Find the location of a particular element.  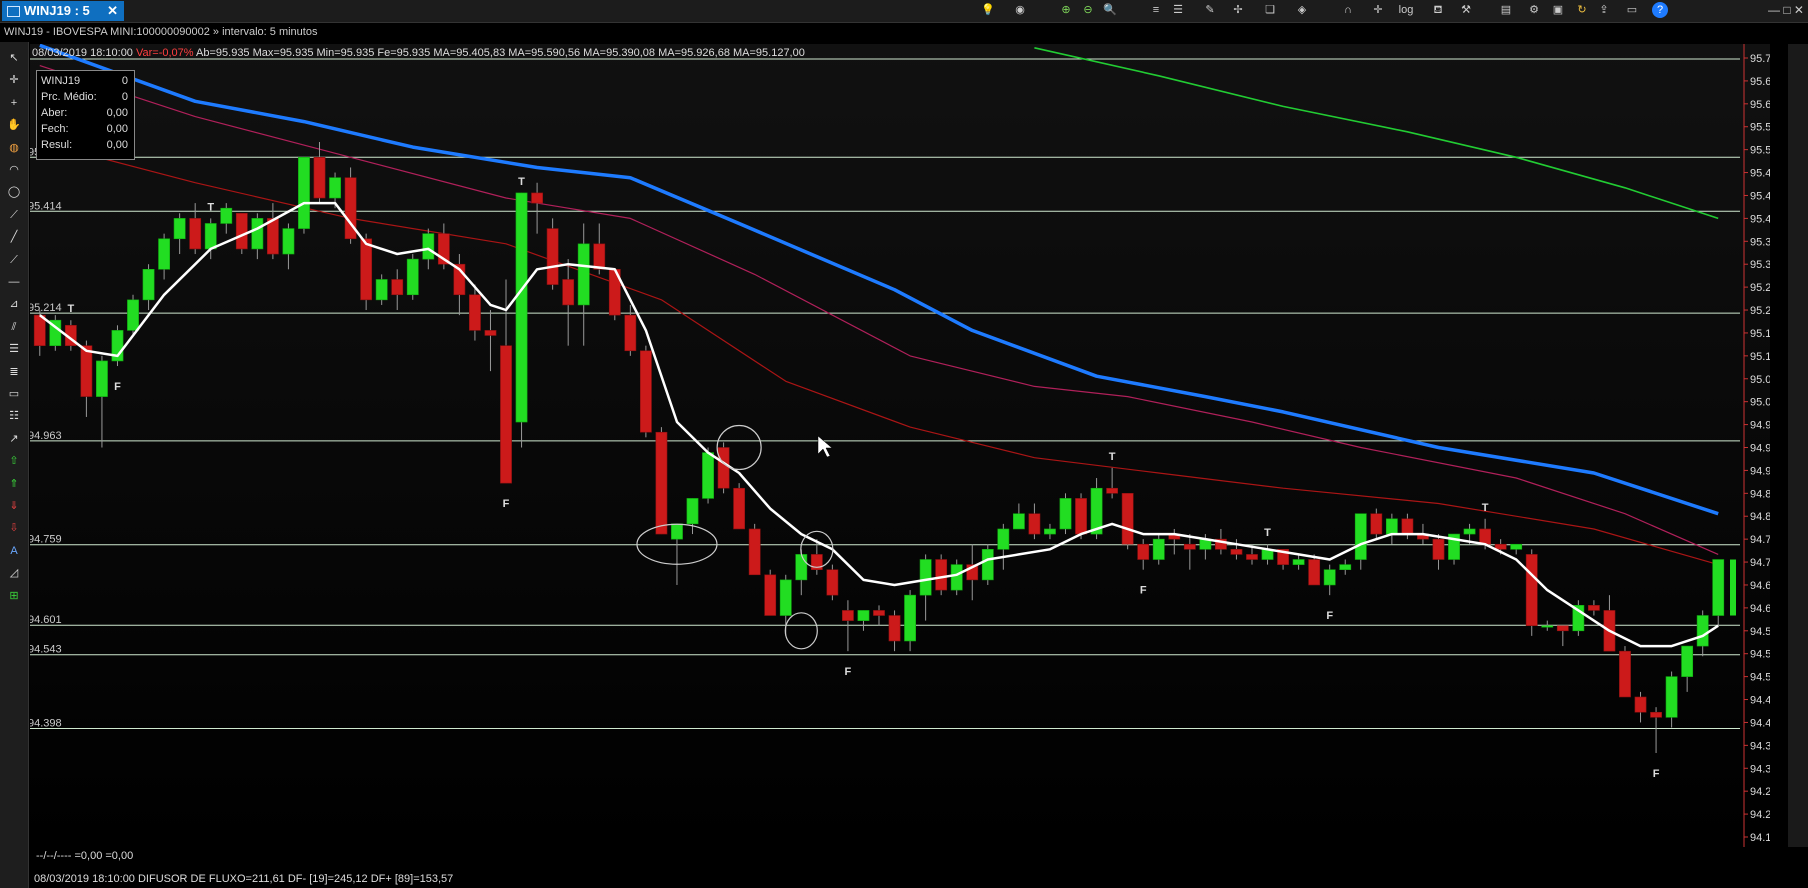

tools-icon: ⚒ is located at coordinates (1466, 10).